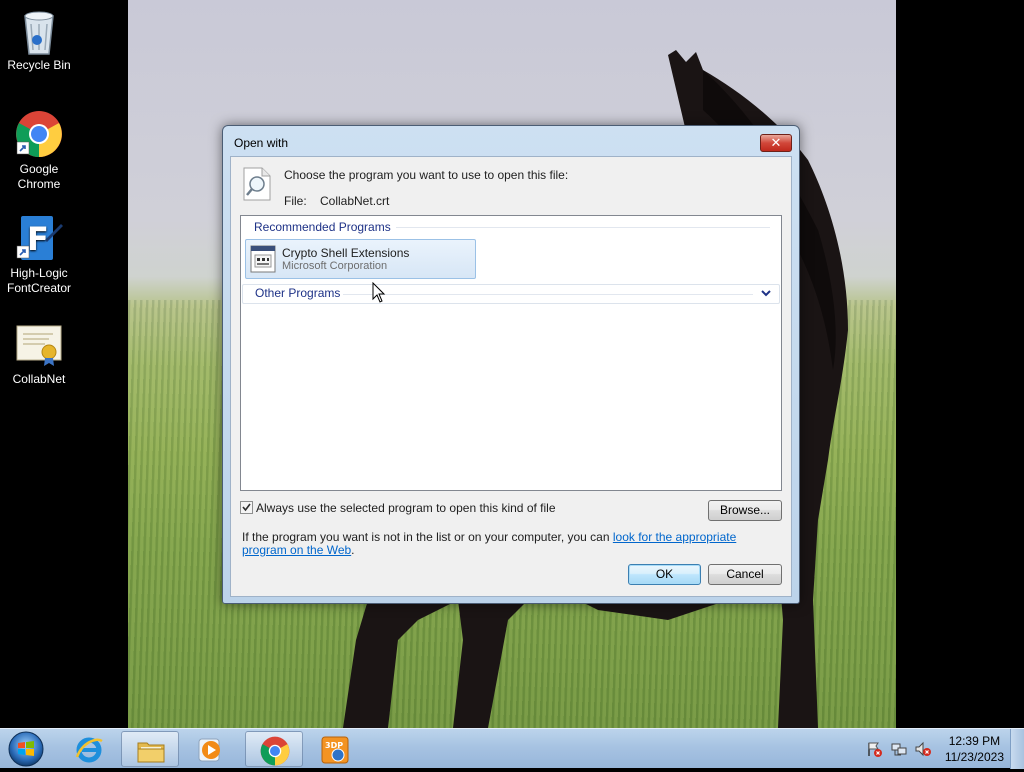 The height and width of the screenshot is (772, 1024). I want to click on start-button, so click(26, 749).